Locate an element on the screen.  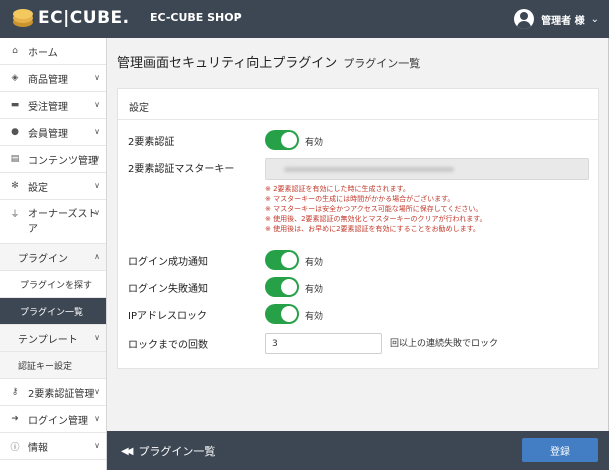
sidebar-item-products: ◈ 商品管理 ∨ is located at coordinates (53, 78).